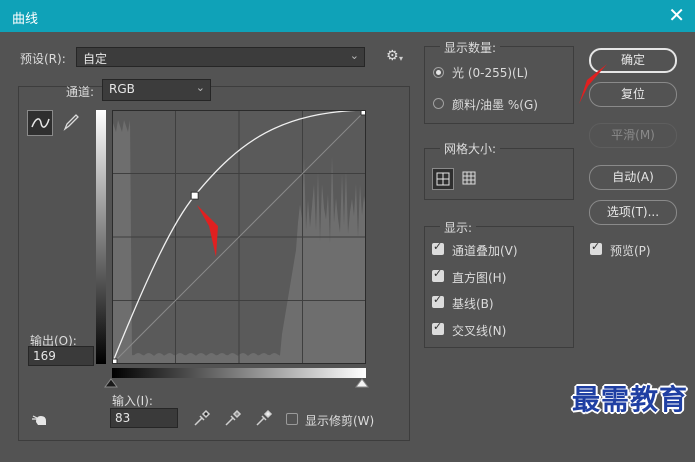 The height and width of the screenshot is (462, 695). What do you see at coordinates (41, 420) in the screenshot?
I see `on-image-adjust-icon` at bounding box center [41, 420].